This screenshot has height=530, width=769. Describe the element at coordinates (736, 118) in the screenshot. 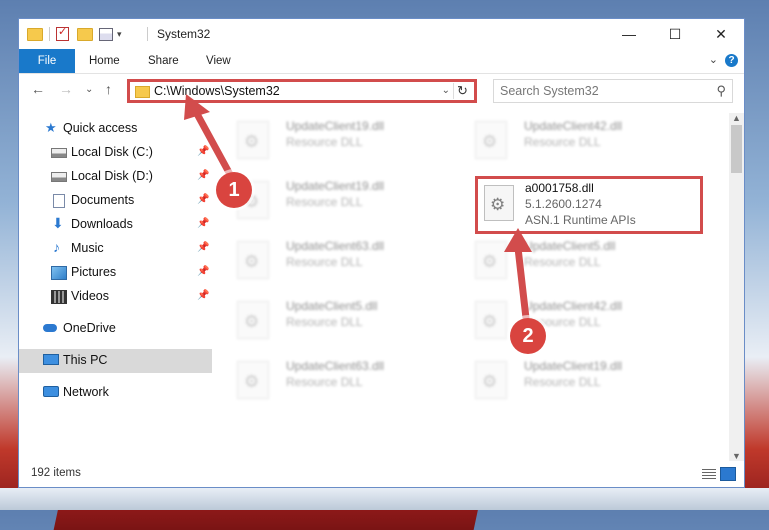

I see `scroll-up-icon: ▲` at that location.